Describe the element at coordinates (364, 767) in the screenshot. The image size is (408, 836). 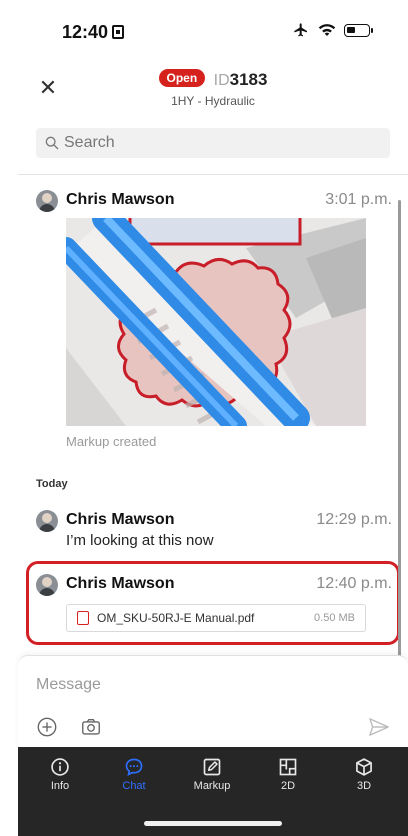
I see `cube-icon` at that location.